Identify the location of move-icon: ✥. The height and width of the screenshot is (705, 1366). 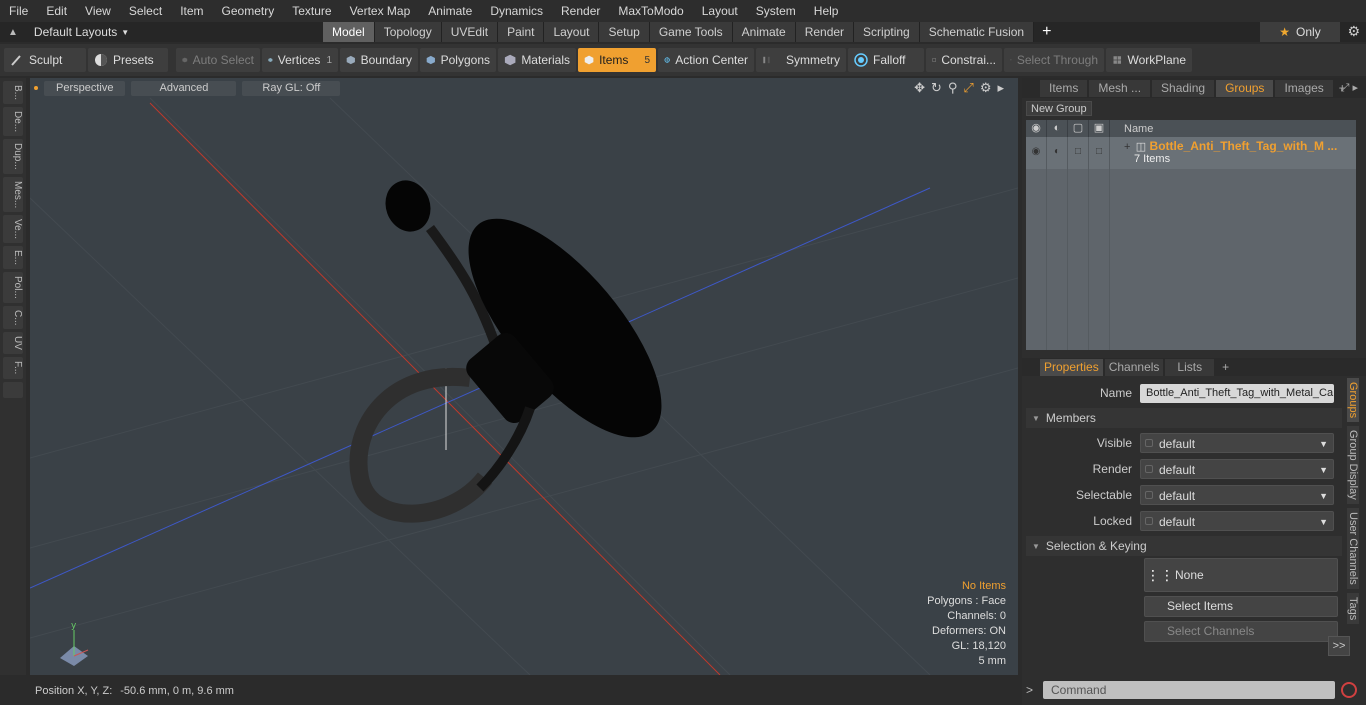
(919, 88).